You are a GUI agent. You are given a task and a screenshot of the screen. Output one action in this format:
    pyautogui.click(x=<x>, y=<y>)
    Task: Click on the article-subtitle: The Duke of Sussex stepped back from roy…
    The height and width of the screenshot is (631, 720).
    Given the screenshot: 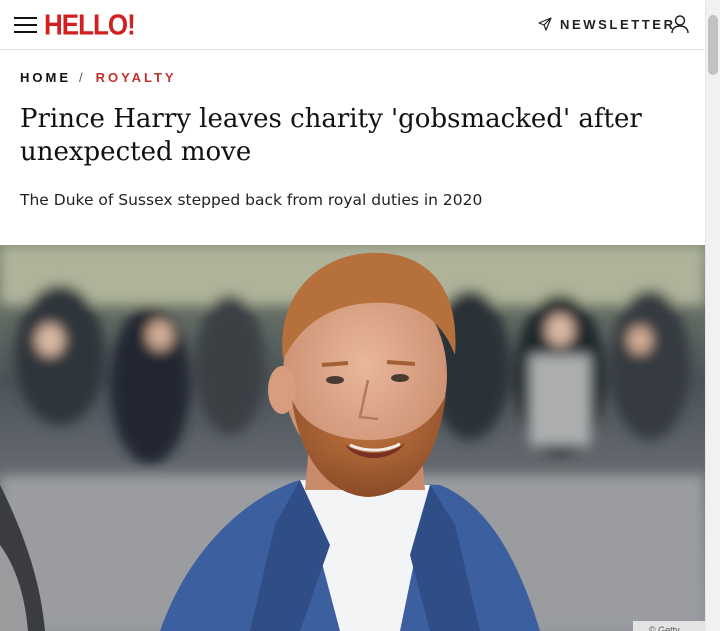 What is the action you would take?
    pyautogui.click(x=251, y=200)
    